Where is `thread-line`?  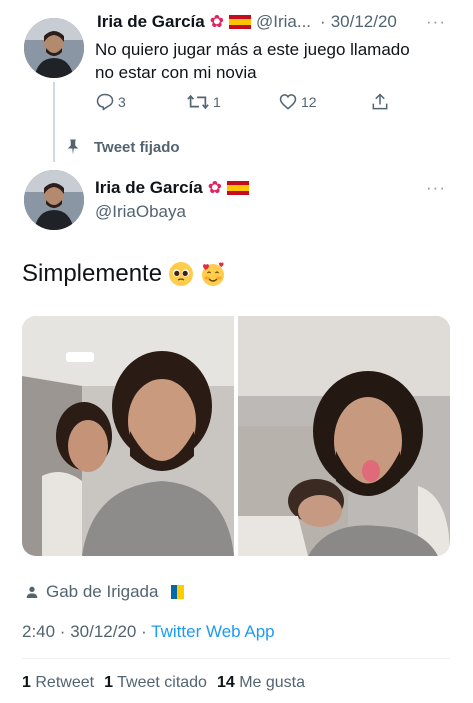
thread-line is located at coordinates (54, 122).